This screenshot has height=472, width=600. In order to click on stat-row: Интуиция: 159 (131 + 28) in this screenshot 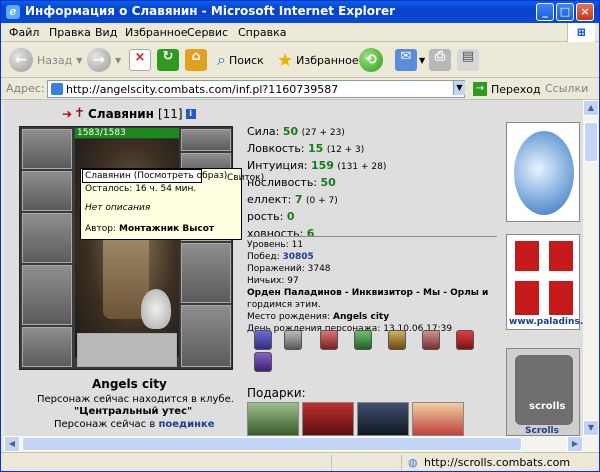, I will do `click(316, 166)`.